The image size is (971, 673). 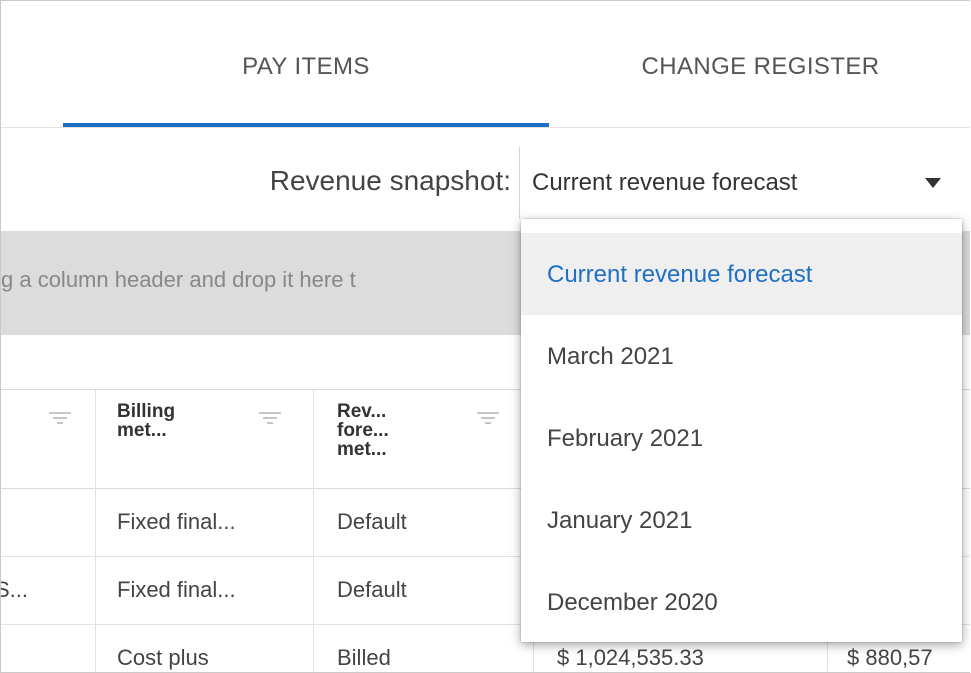 I want to click on menu-item-january-2021: January 2021, so click(x=741, y=520).